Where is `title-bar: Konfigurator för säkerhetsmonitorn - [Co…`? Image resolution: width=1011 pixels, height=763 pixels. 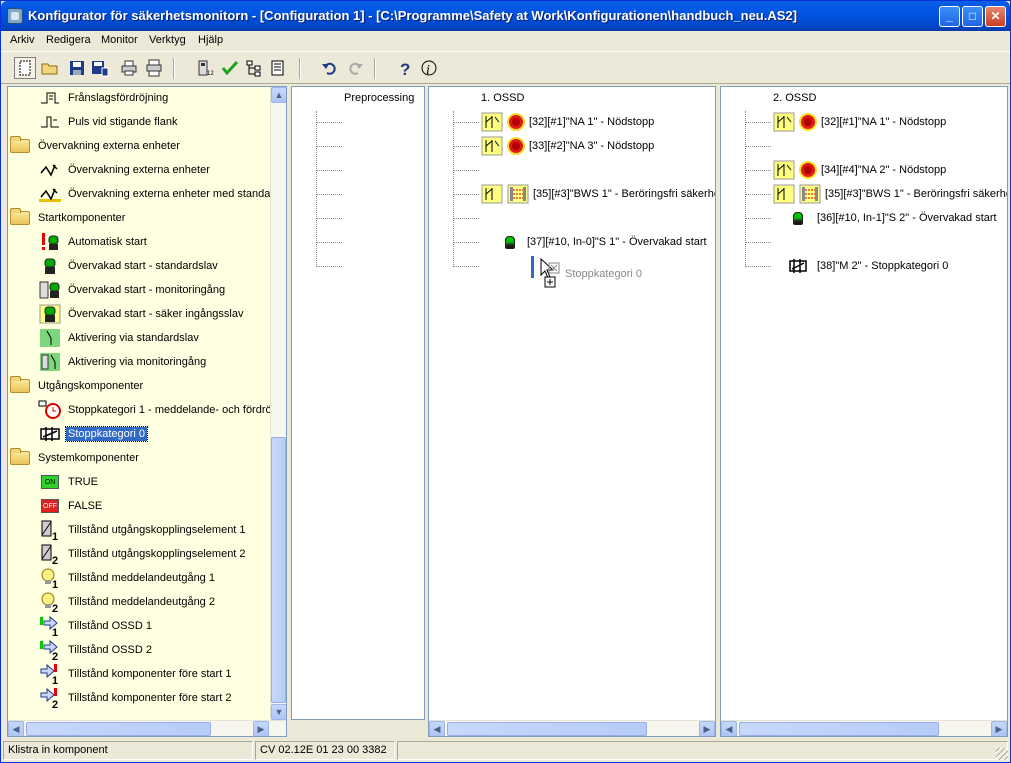 title-bar: Konfigurator för säkerhetsmonitorn - [Co… is located at coordinates (505, 16).